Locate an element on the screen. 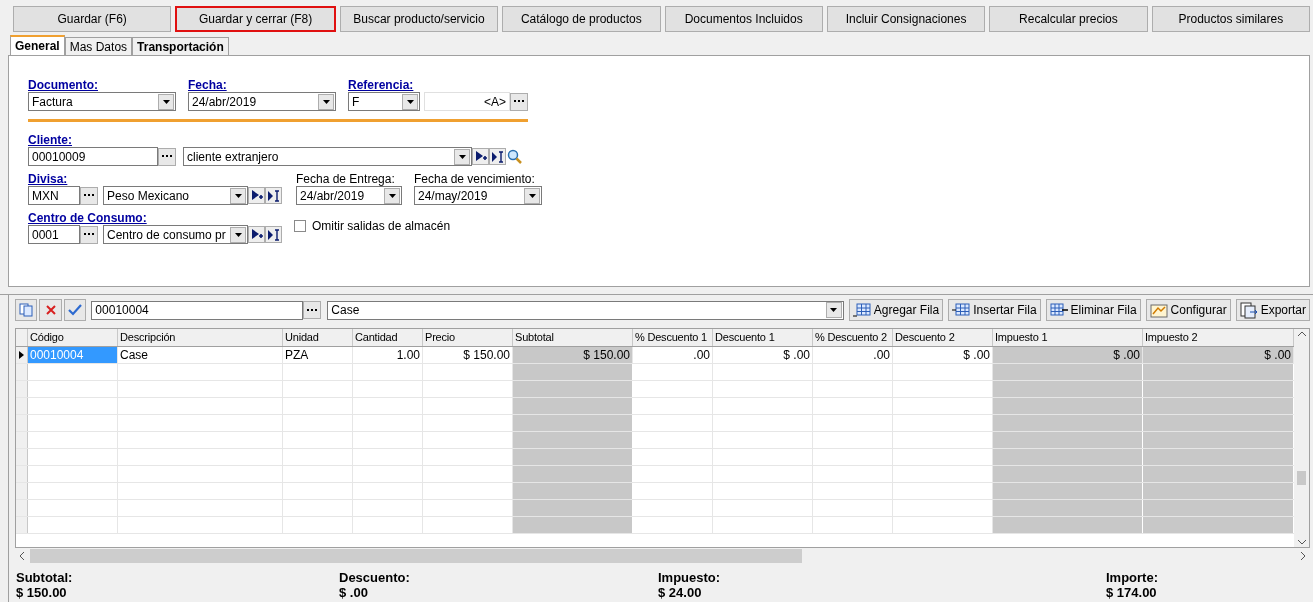  dropdown-field: F is located at coordinates (384, 101).